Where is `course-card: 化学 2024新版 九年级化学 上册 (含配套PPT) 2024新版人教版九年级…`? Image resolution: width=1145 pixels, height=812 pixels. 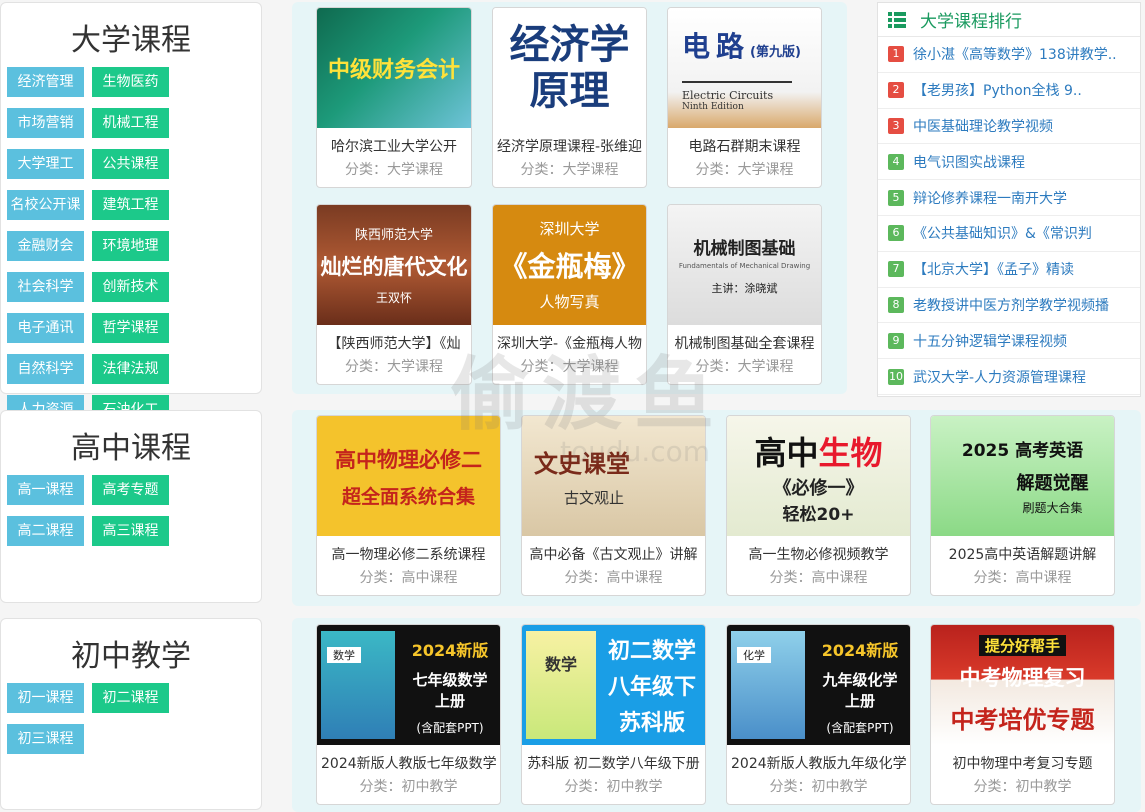 course-card: 化学 2024新版 九年级化学 上册 (含配套PPT) 2024新版人教版九年级… is located at coordinates (818, 714).